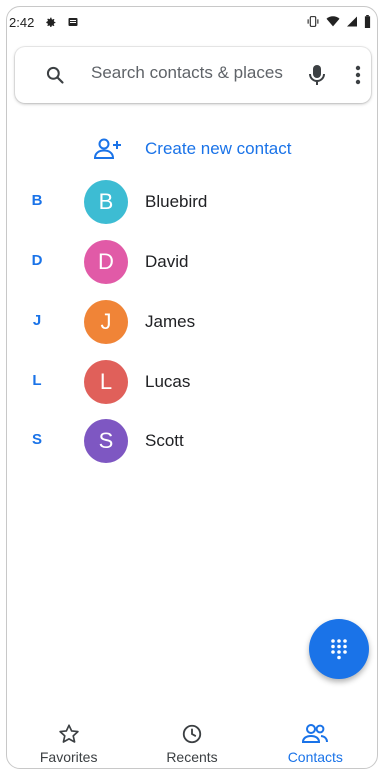  I want to click on battery-icon, so click(367, 21).